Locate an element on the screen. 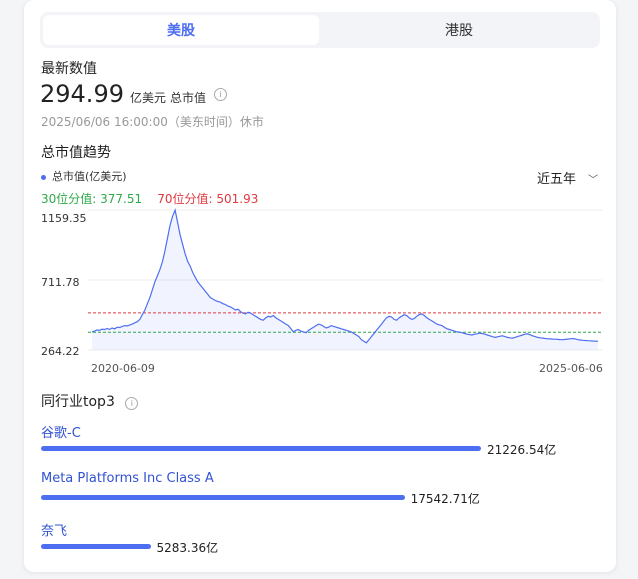  y-tick-top: 1159.35 is located at coordinates (64, 218).